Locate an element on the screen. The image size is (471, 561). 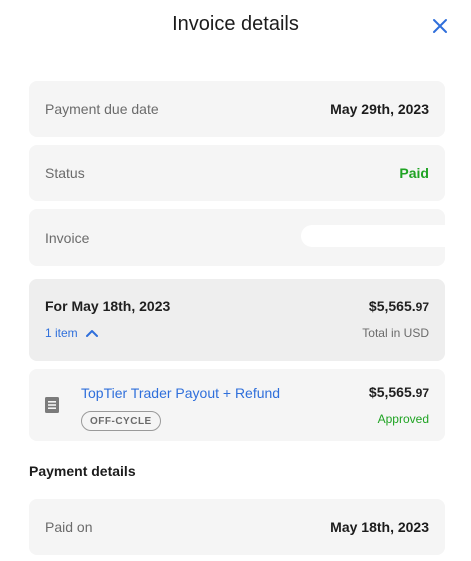
close-button is located at coordinates (440, 26).